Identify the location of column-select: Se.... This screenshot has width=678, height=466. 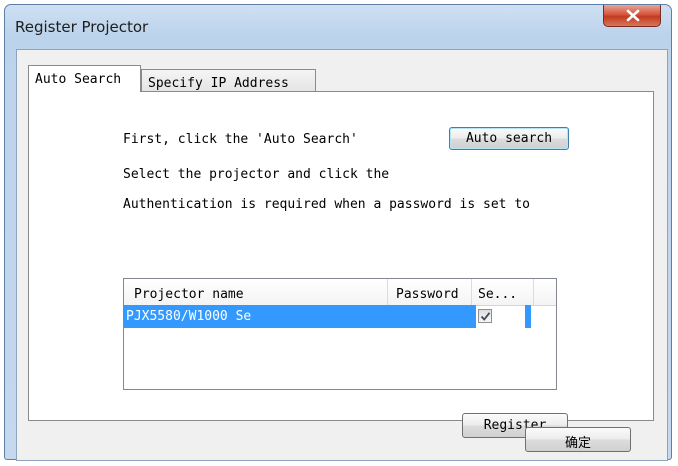
(503, 292).